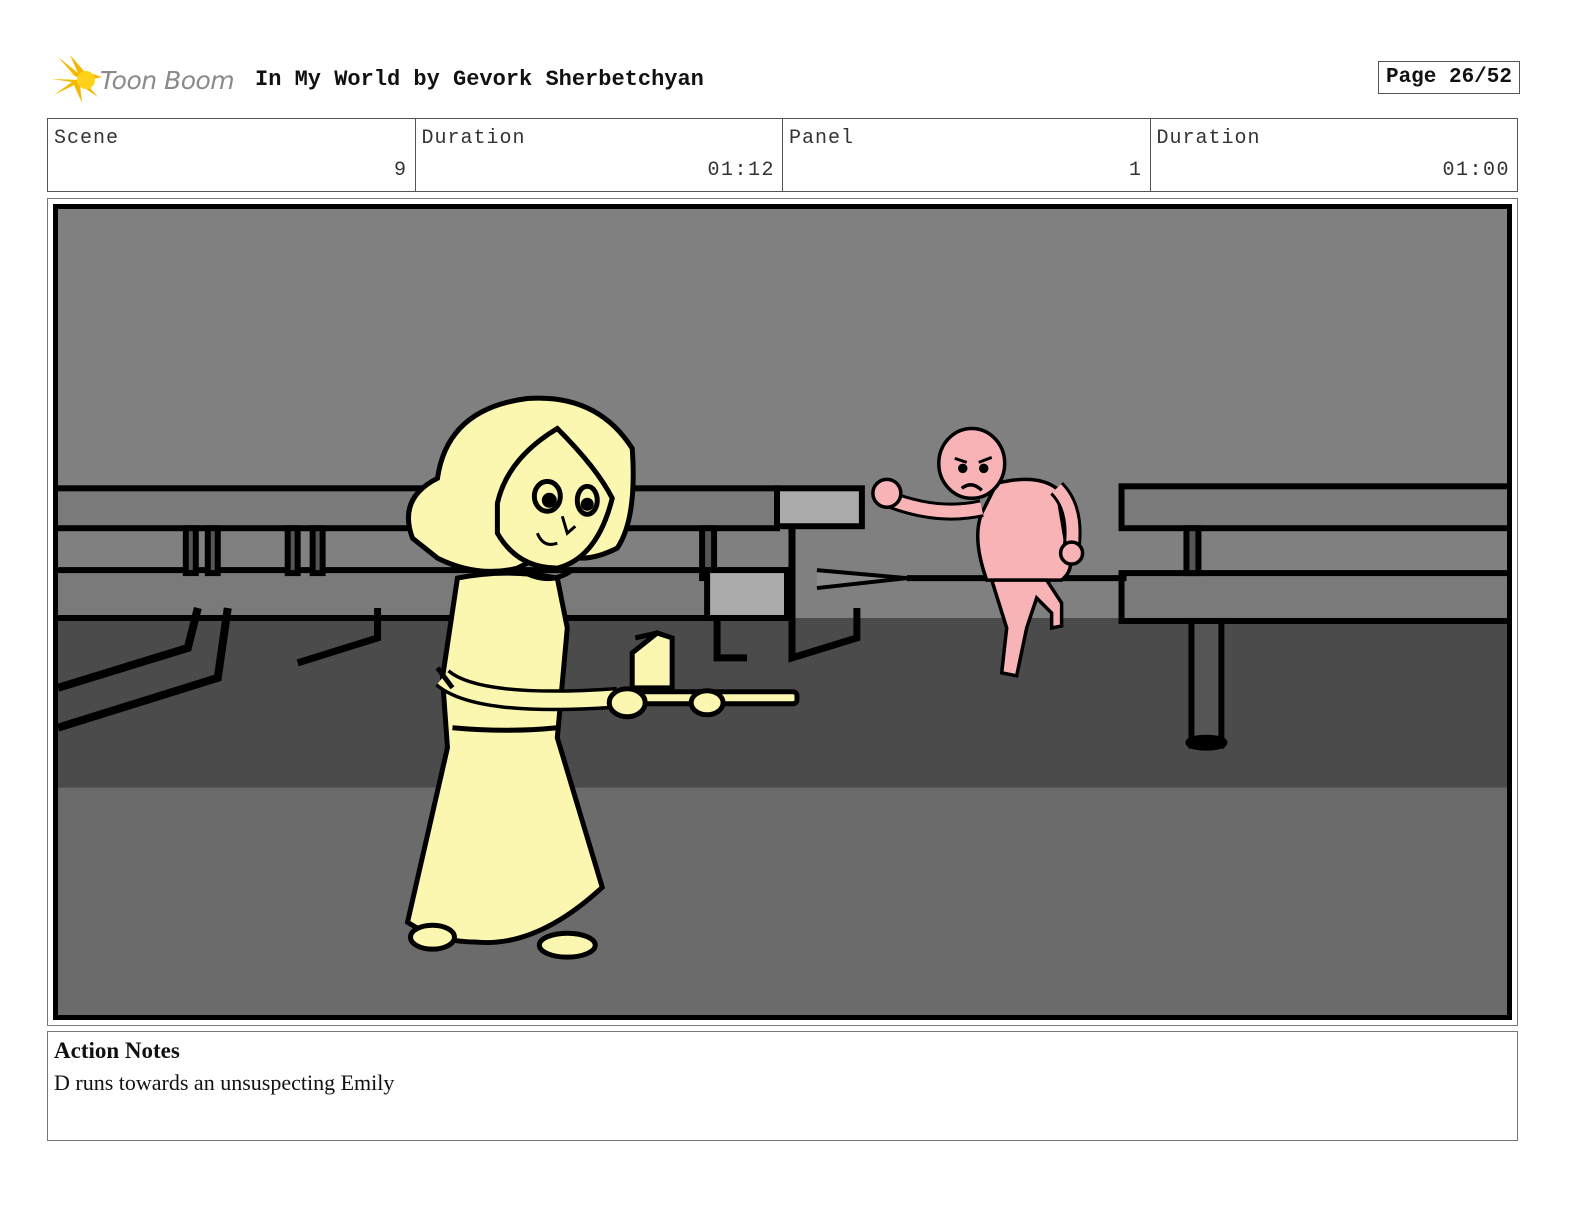 The image size is (1584, 1224). Describe the element at coordinates (400, 170) in the screenshot. I see `scene-value: 9` at that location.